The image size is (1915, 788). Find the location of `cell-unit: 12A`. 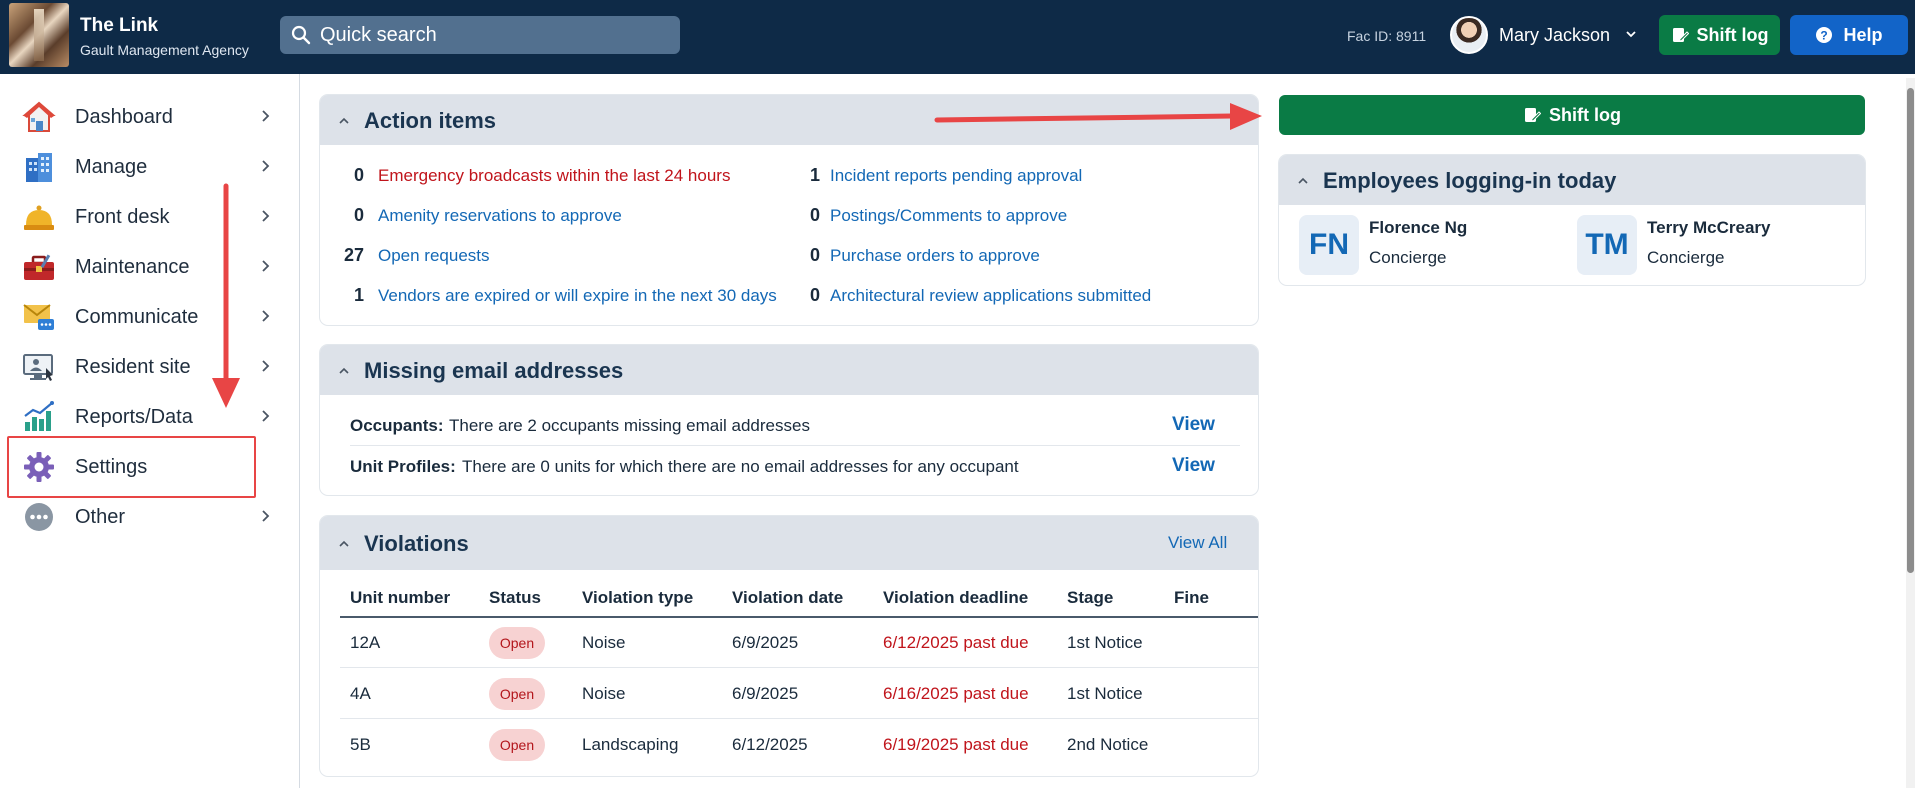

cell-unit: 12A is located at coordinates (365, 643).